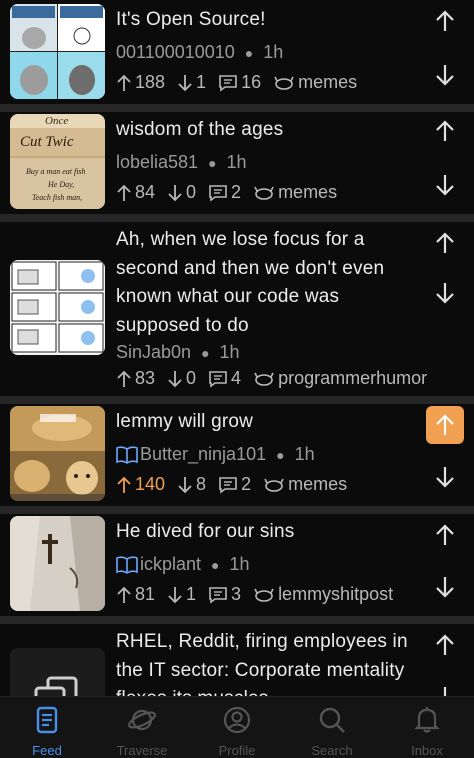 Image resolution: width=474 pixels, height=758 pixels. What do you see at coordinates (264, 532) in the screenshot?
I see `post-title: He dived for our sins` at bounding box center [264, 532].